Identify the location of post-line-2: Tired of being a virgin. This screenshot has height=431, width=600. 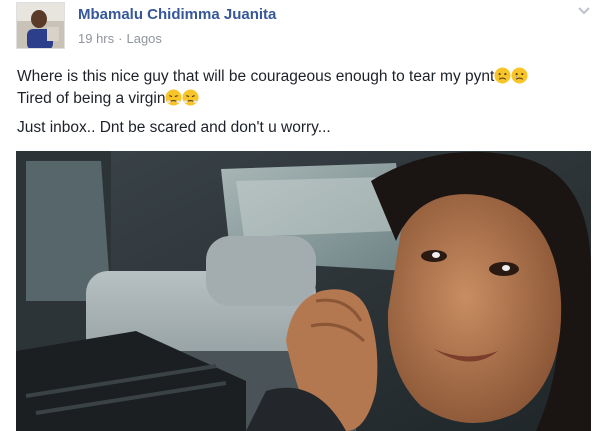
(307, 99).